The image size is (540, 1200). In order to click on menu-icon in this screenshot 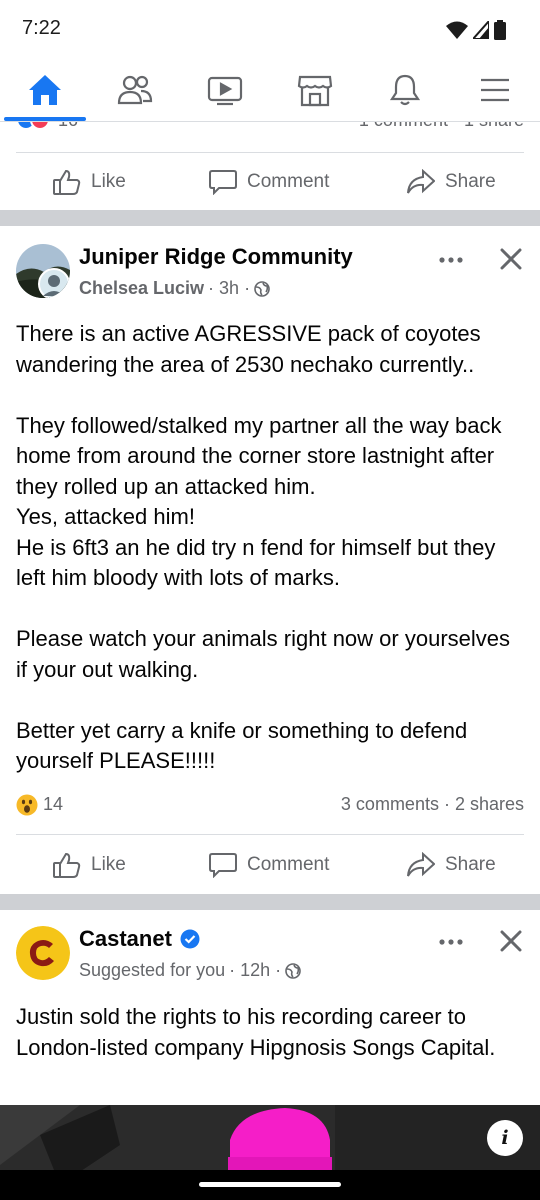, I will do `click(495, 90)`.